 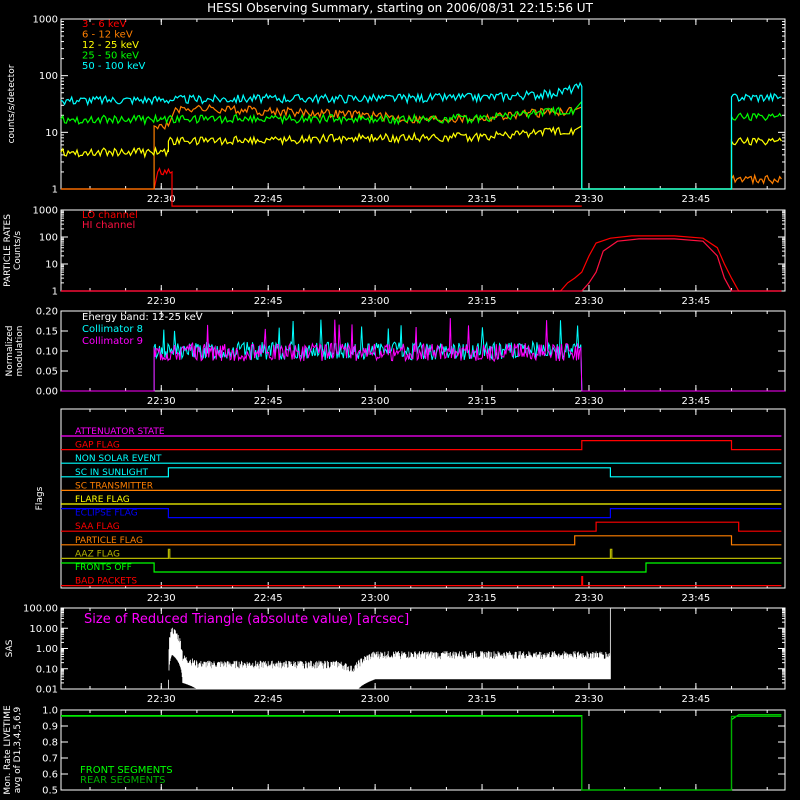 I want to click on legend-entry: 12 - 25 keV, so click(x=110, y=45).